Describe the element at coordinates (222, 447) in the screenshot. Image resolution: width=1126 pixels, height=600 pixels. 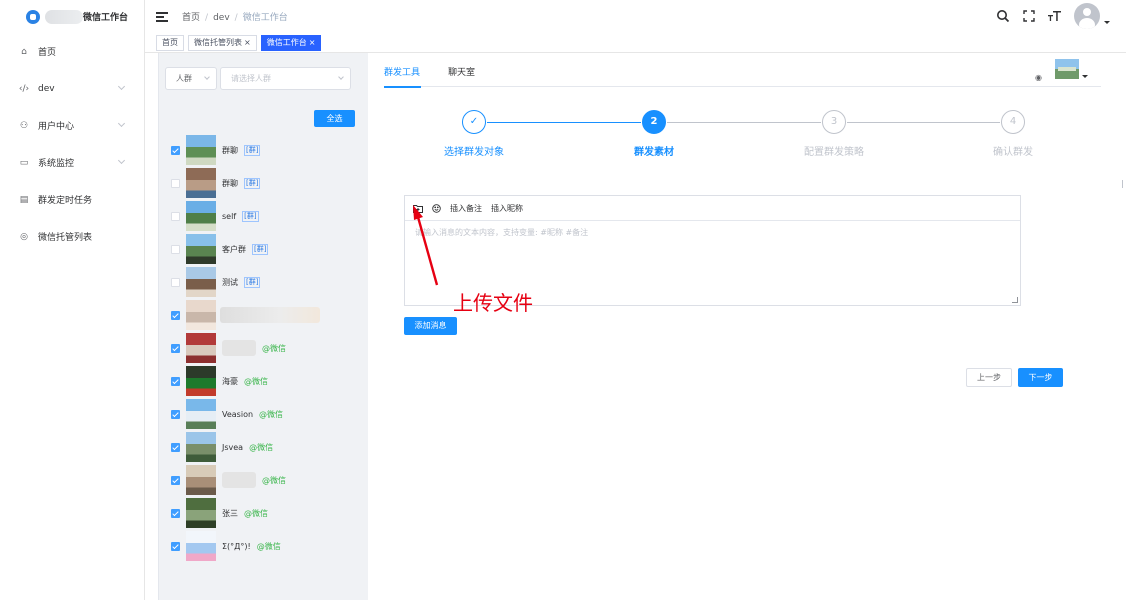
I see `group-list-item: Jsvea @微信` at that location.